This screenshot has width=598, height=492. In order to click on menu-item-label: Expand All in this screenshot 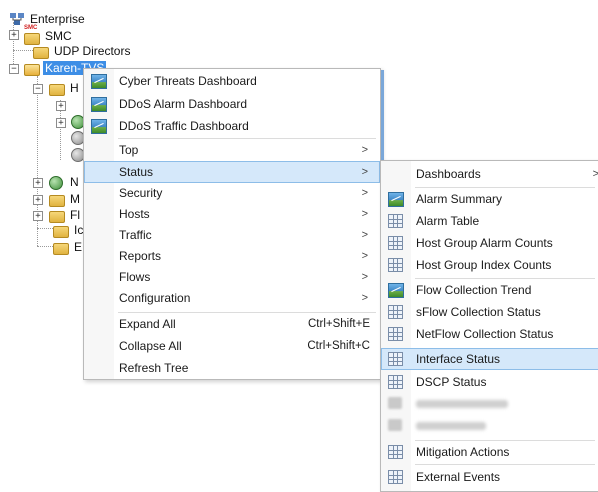, I will do `click(147, 324)`.